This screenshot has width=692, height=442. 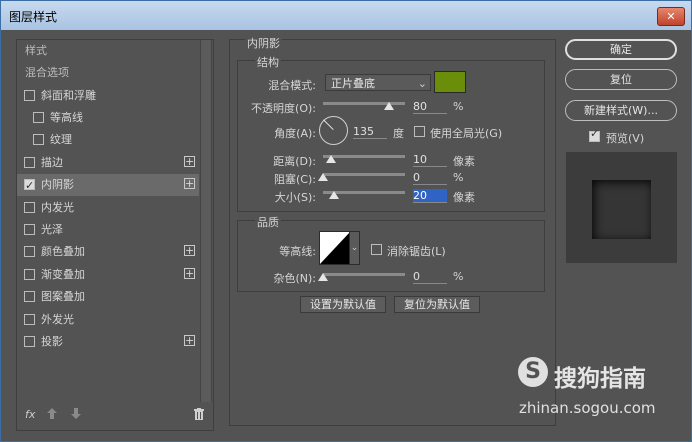 I want to click on contour-checkbox, so click(x=38, y=117).